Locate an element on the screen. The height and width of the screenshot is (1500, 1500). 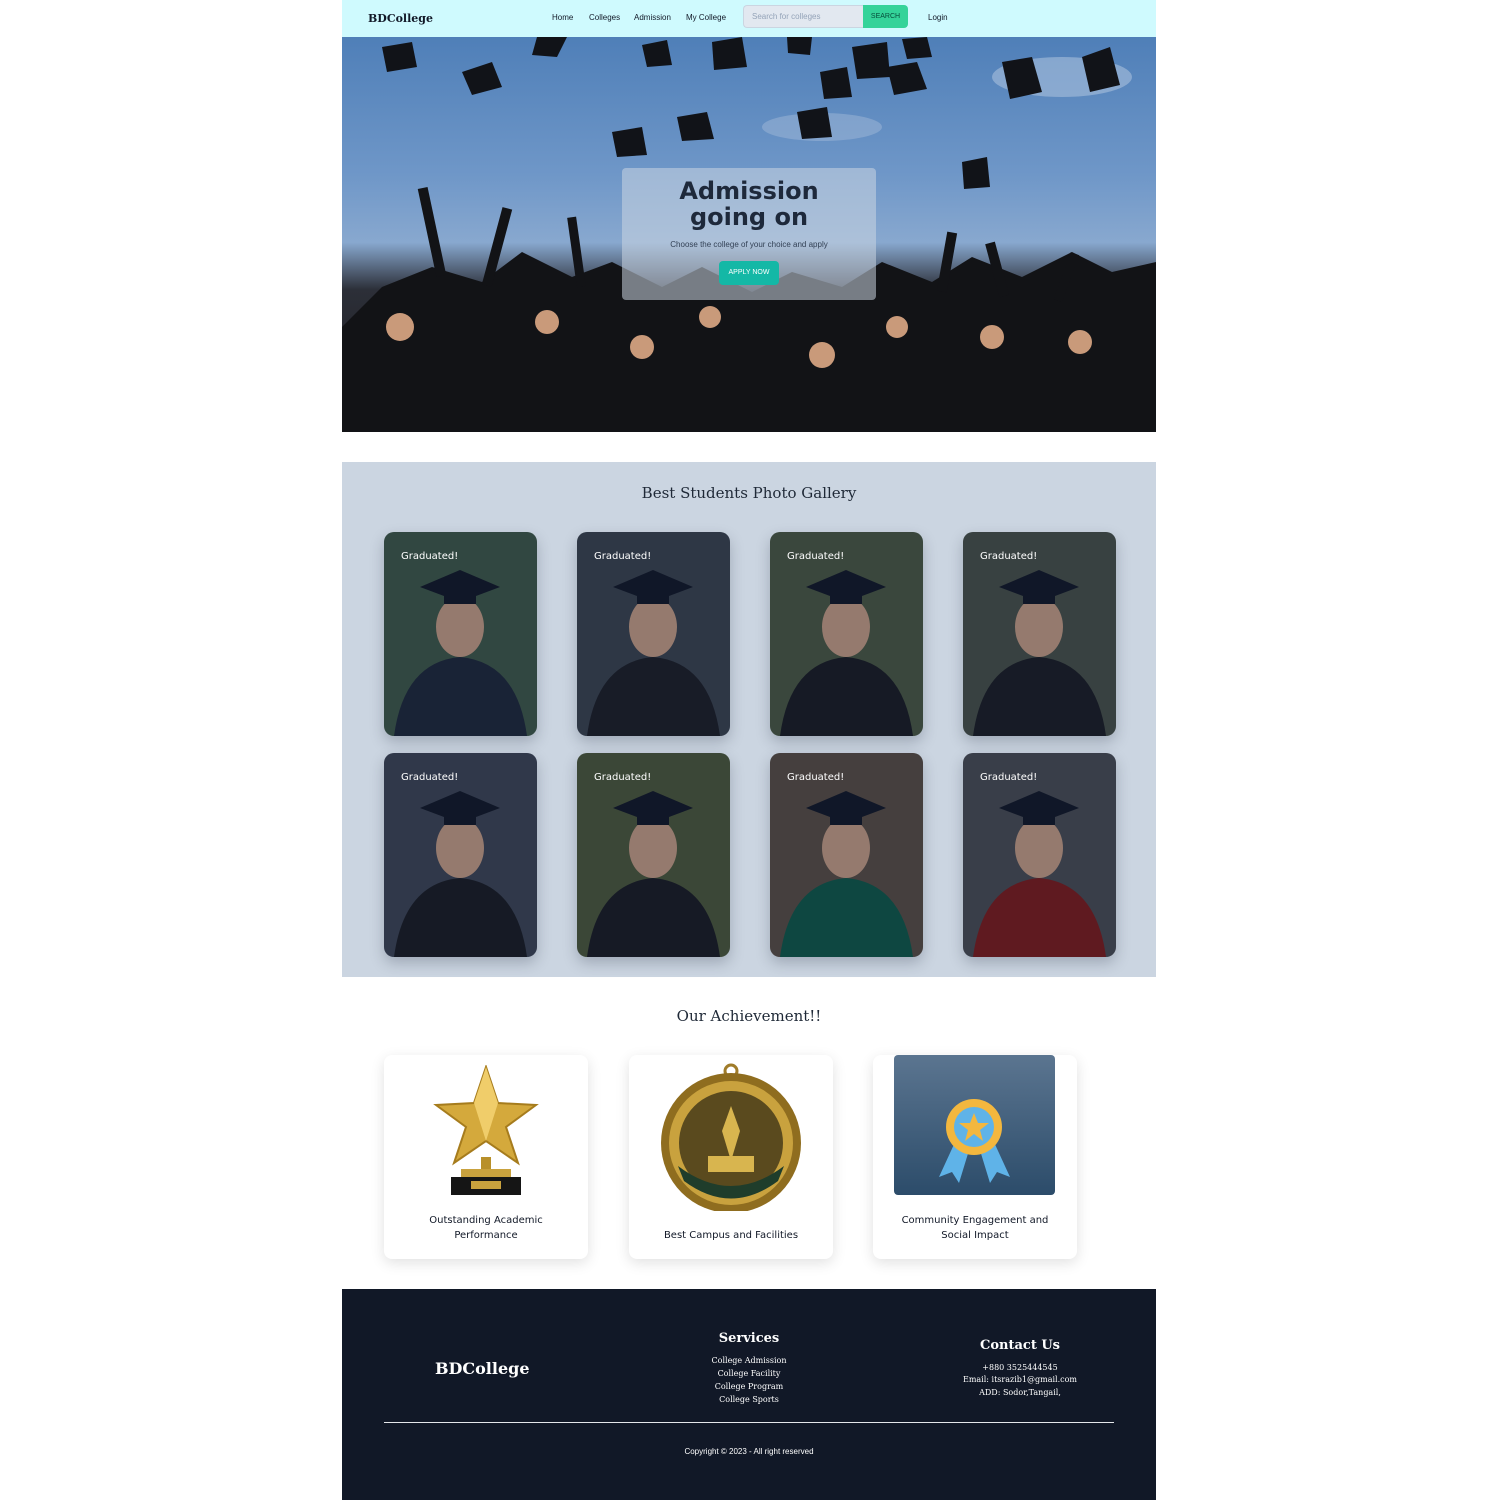
brand-logo: BDCollege is located at coordinates (400, 18).